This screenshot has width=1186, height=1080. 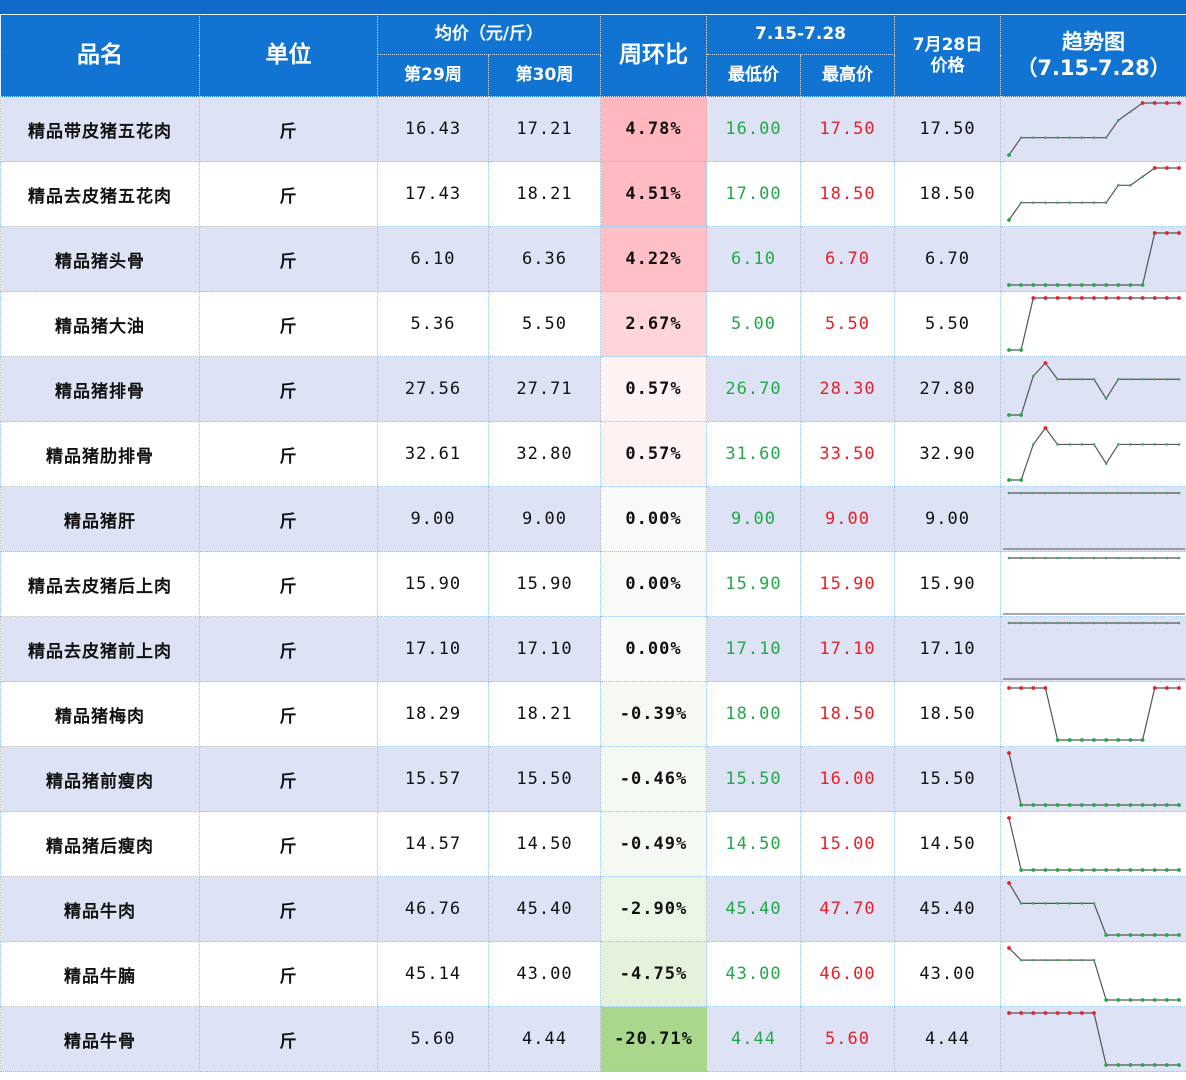 What do you see at coordinates (100, 129) in the screenshot?
I see `product-name: 精品带皮猪五花肉` at bounding box center [100, 129].